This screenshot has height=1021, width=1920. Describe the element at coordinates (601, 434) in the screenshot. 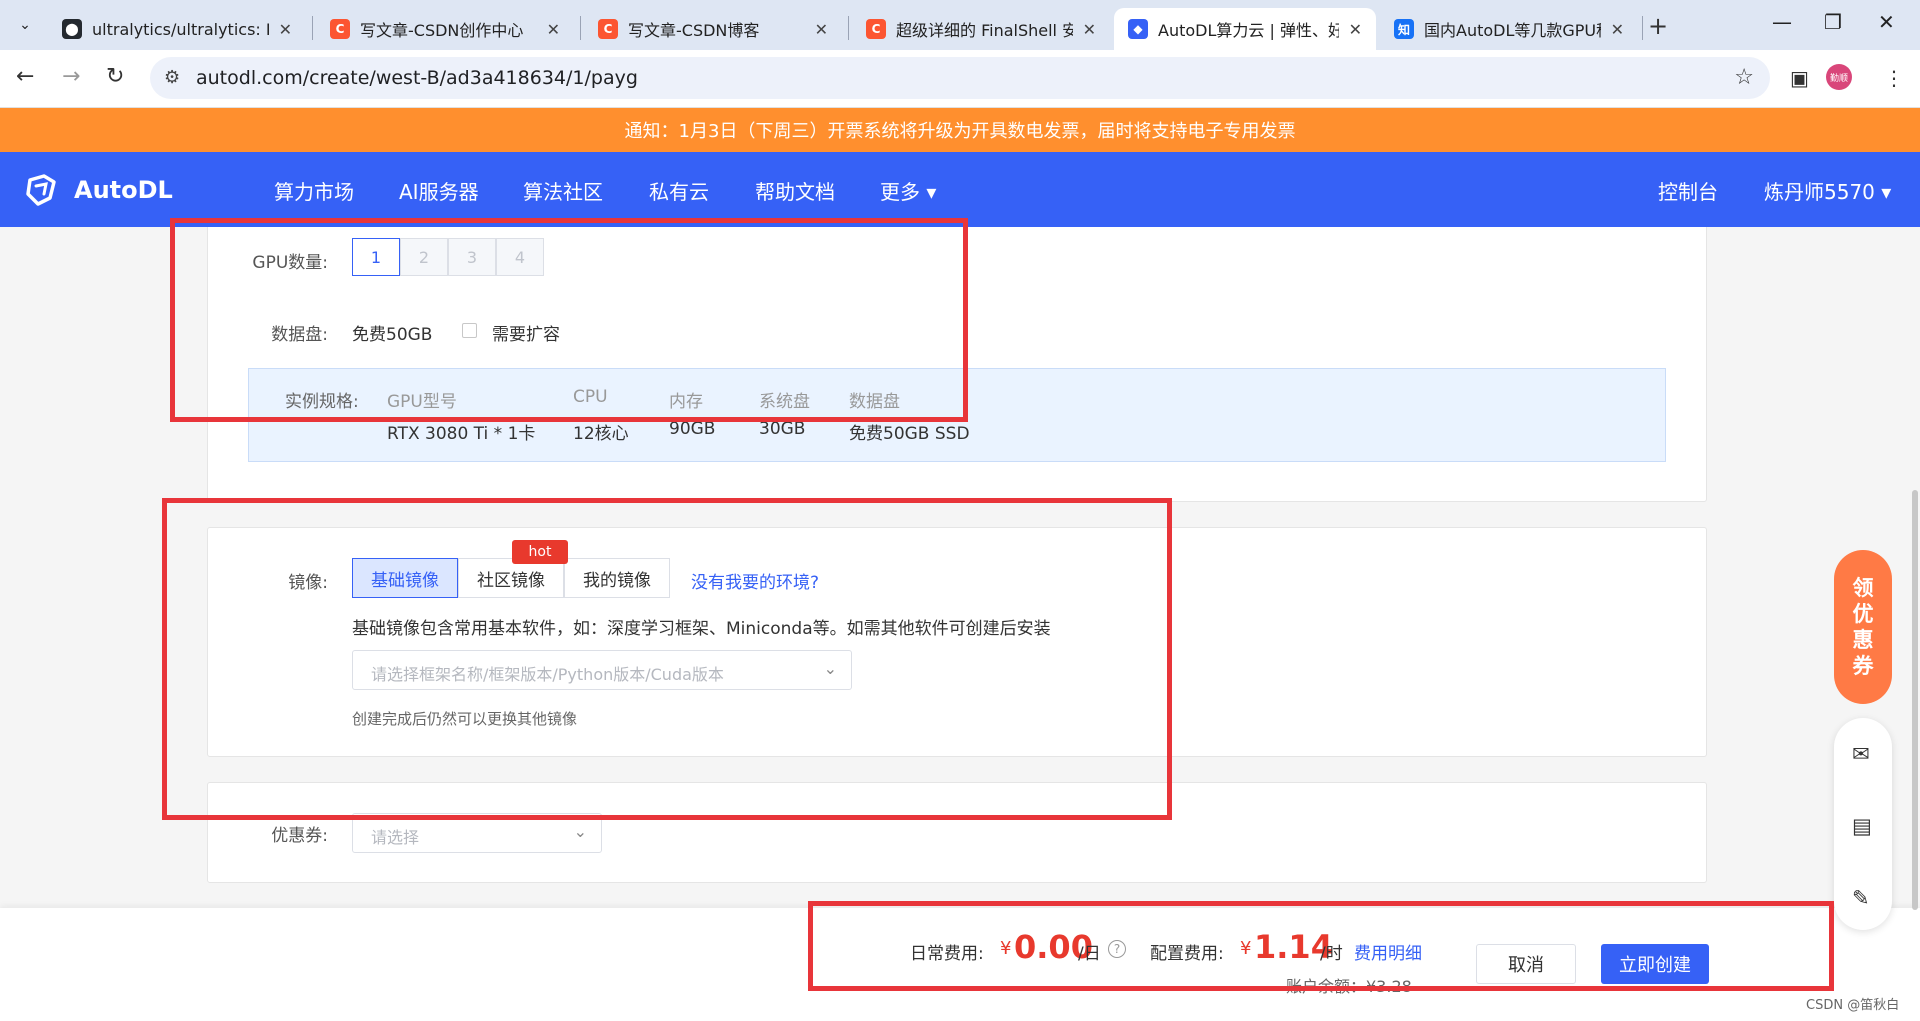

I see `spec-cpu-value: 12核心` at that location.